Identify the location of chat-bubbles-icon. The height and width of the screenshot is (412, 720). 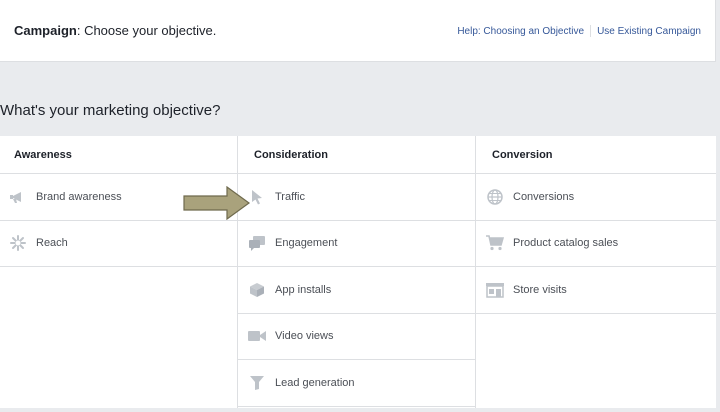
(257, 243).